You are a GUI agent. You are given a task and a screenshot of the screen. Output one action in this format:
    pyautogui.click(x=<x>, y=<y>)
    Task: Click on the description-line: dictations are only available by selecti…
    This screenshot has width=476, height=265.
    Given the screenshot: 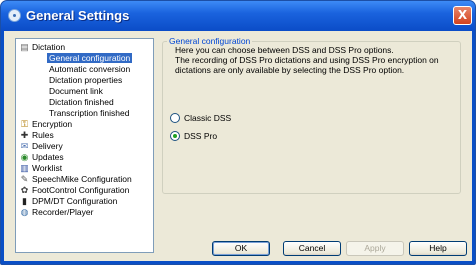 What is the action you would take?
    pyautogui.click(x=290, y=70)
    